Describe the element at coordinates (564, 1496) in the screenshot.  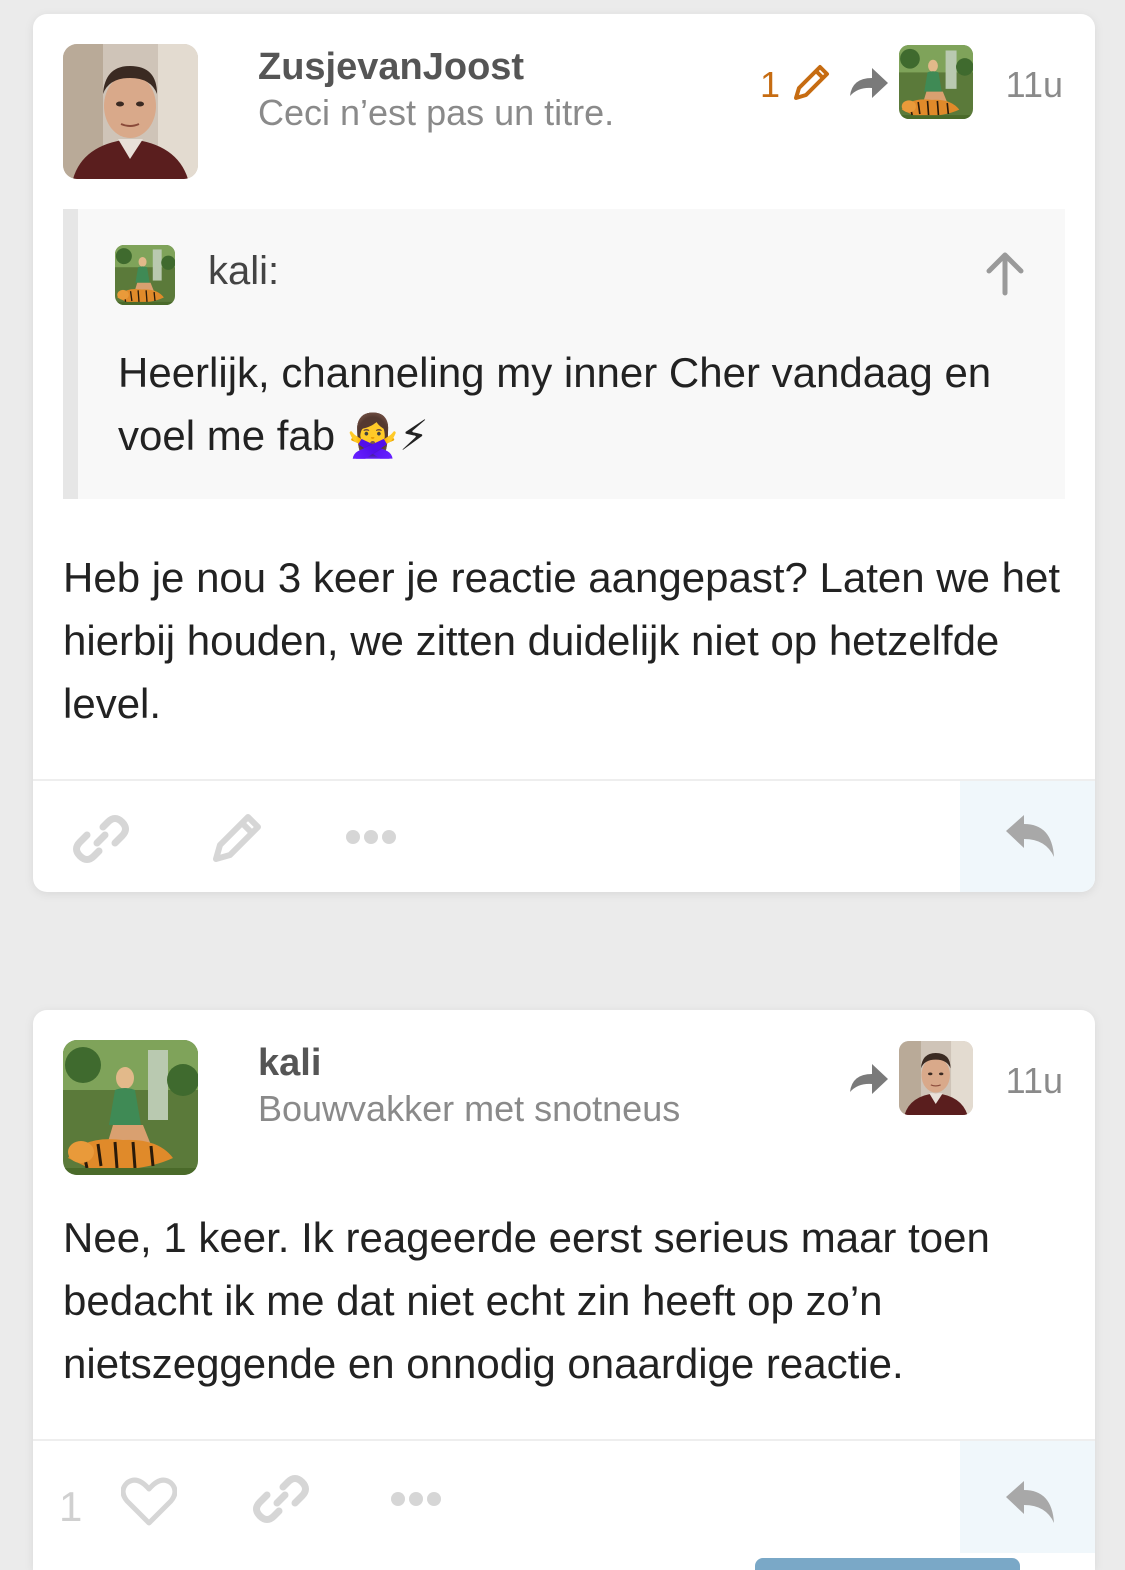
I see `post-actions: 1` at that location.